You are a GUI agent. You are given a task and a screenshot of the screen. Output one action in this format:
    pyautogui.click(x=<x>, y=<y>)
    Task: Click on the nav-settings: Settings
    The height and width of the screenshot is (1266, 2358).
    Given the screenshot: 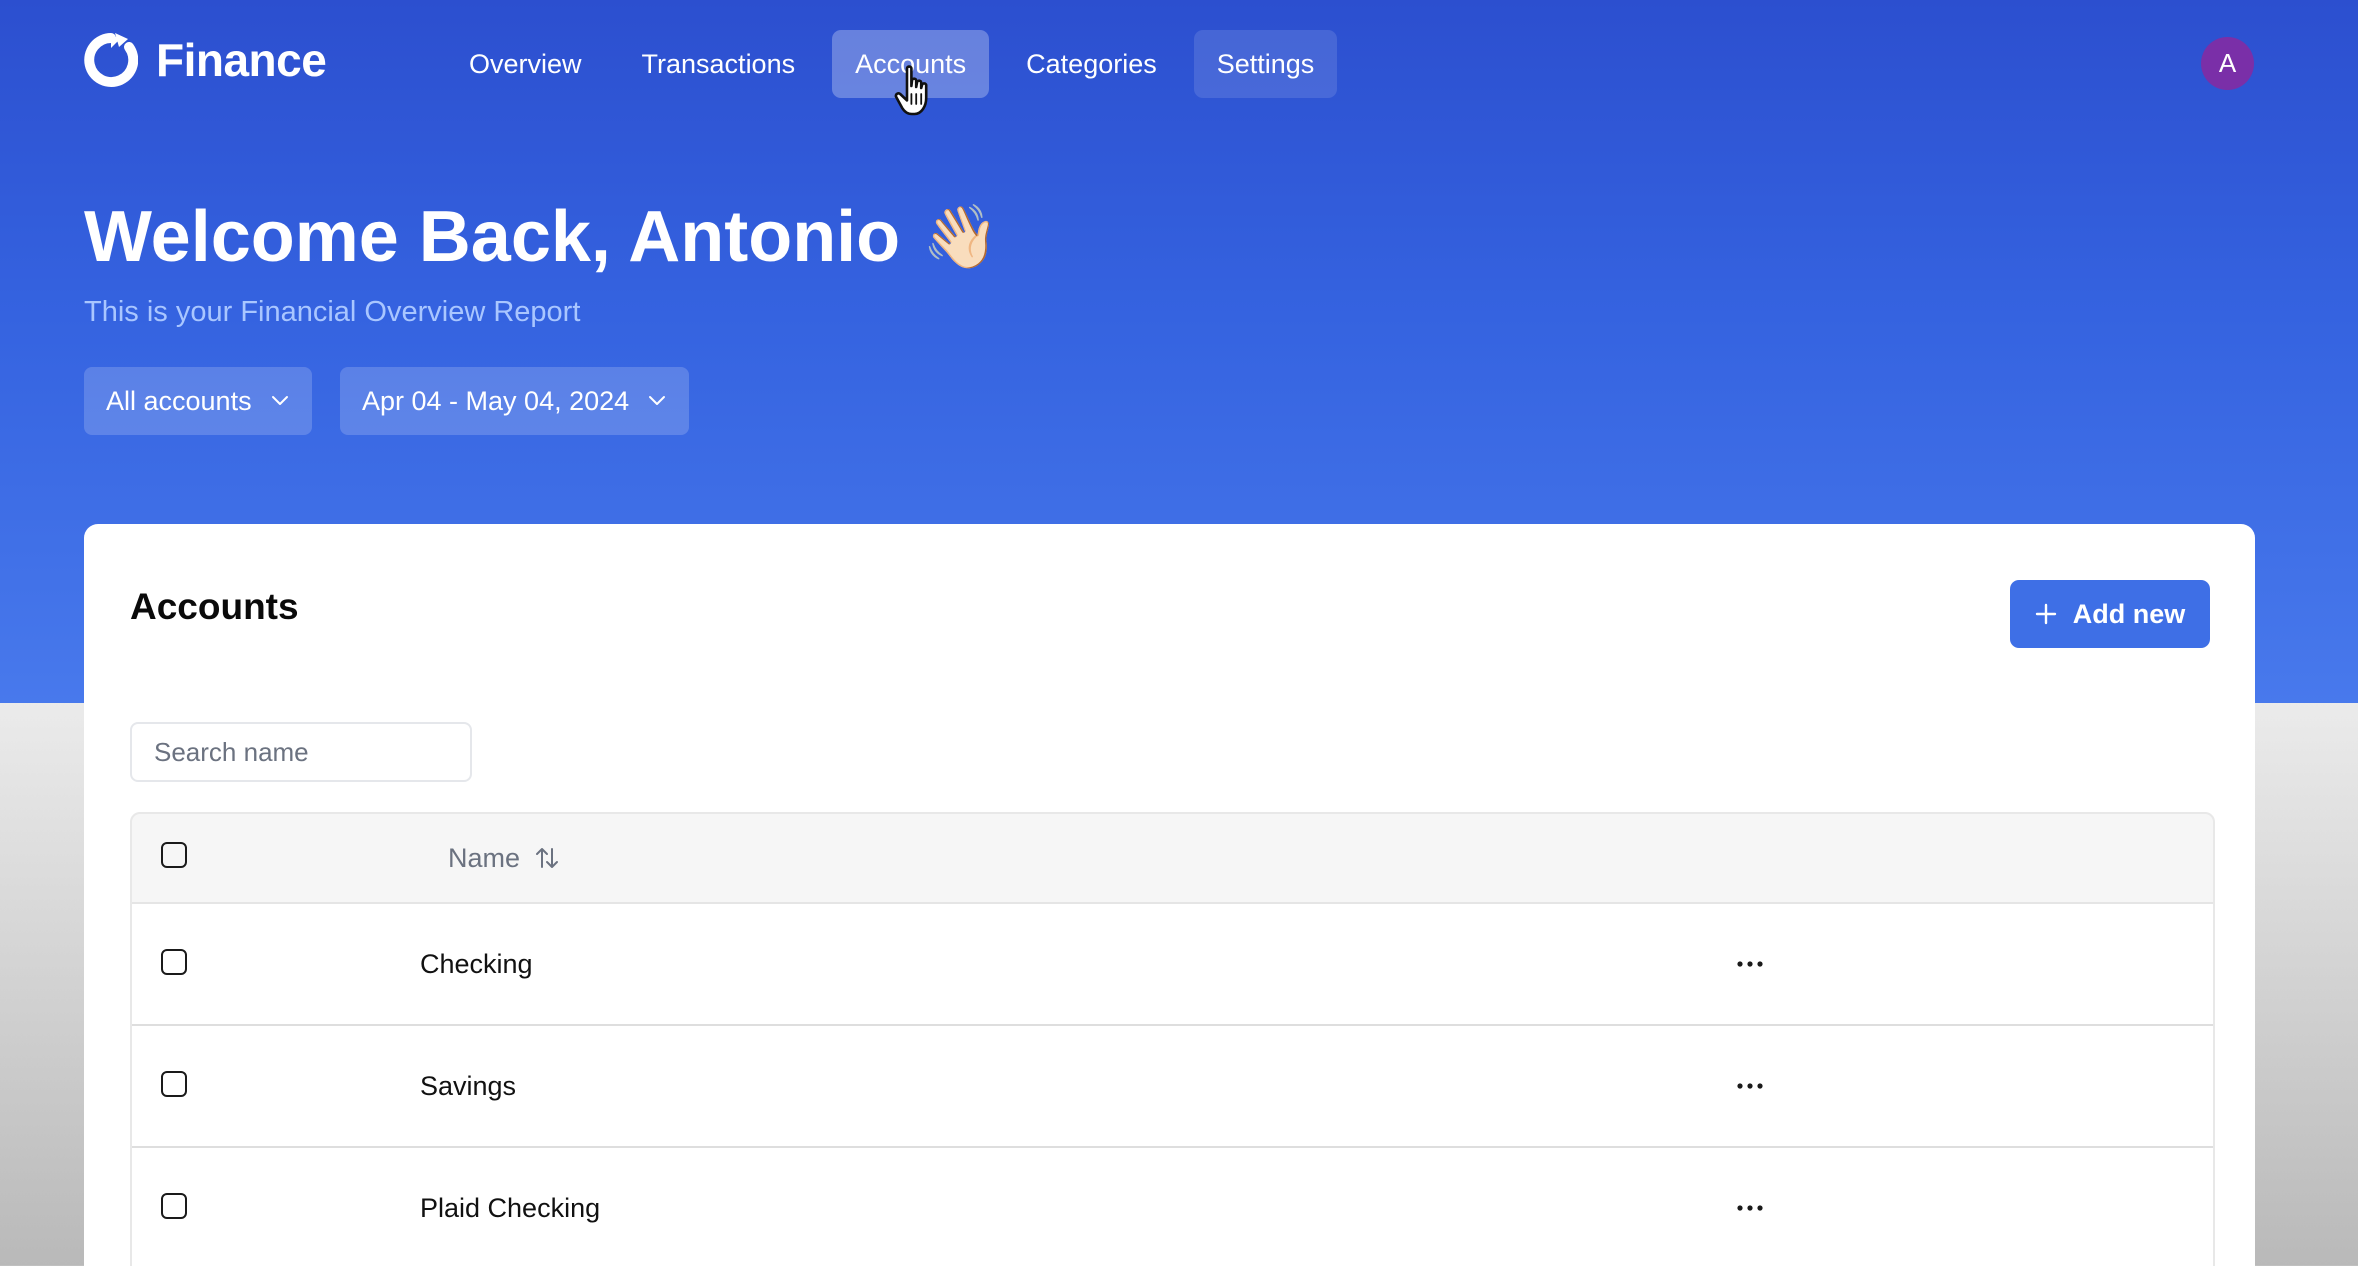 What is the action you would take?
    pyautogui.click(x=1265, y=64)
    